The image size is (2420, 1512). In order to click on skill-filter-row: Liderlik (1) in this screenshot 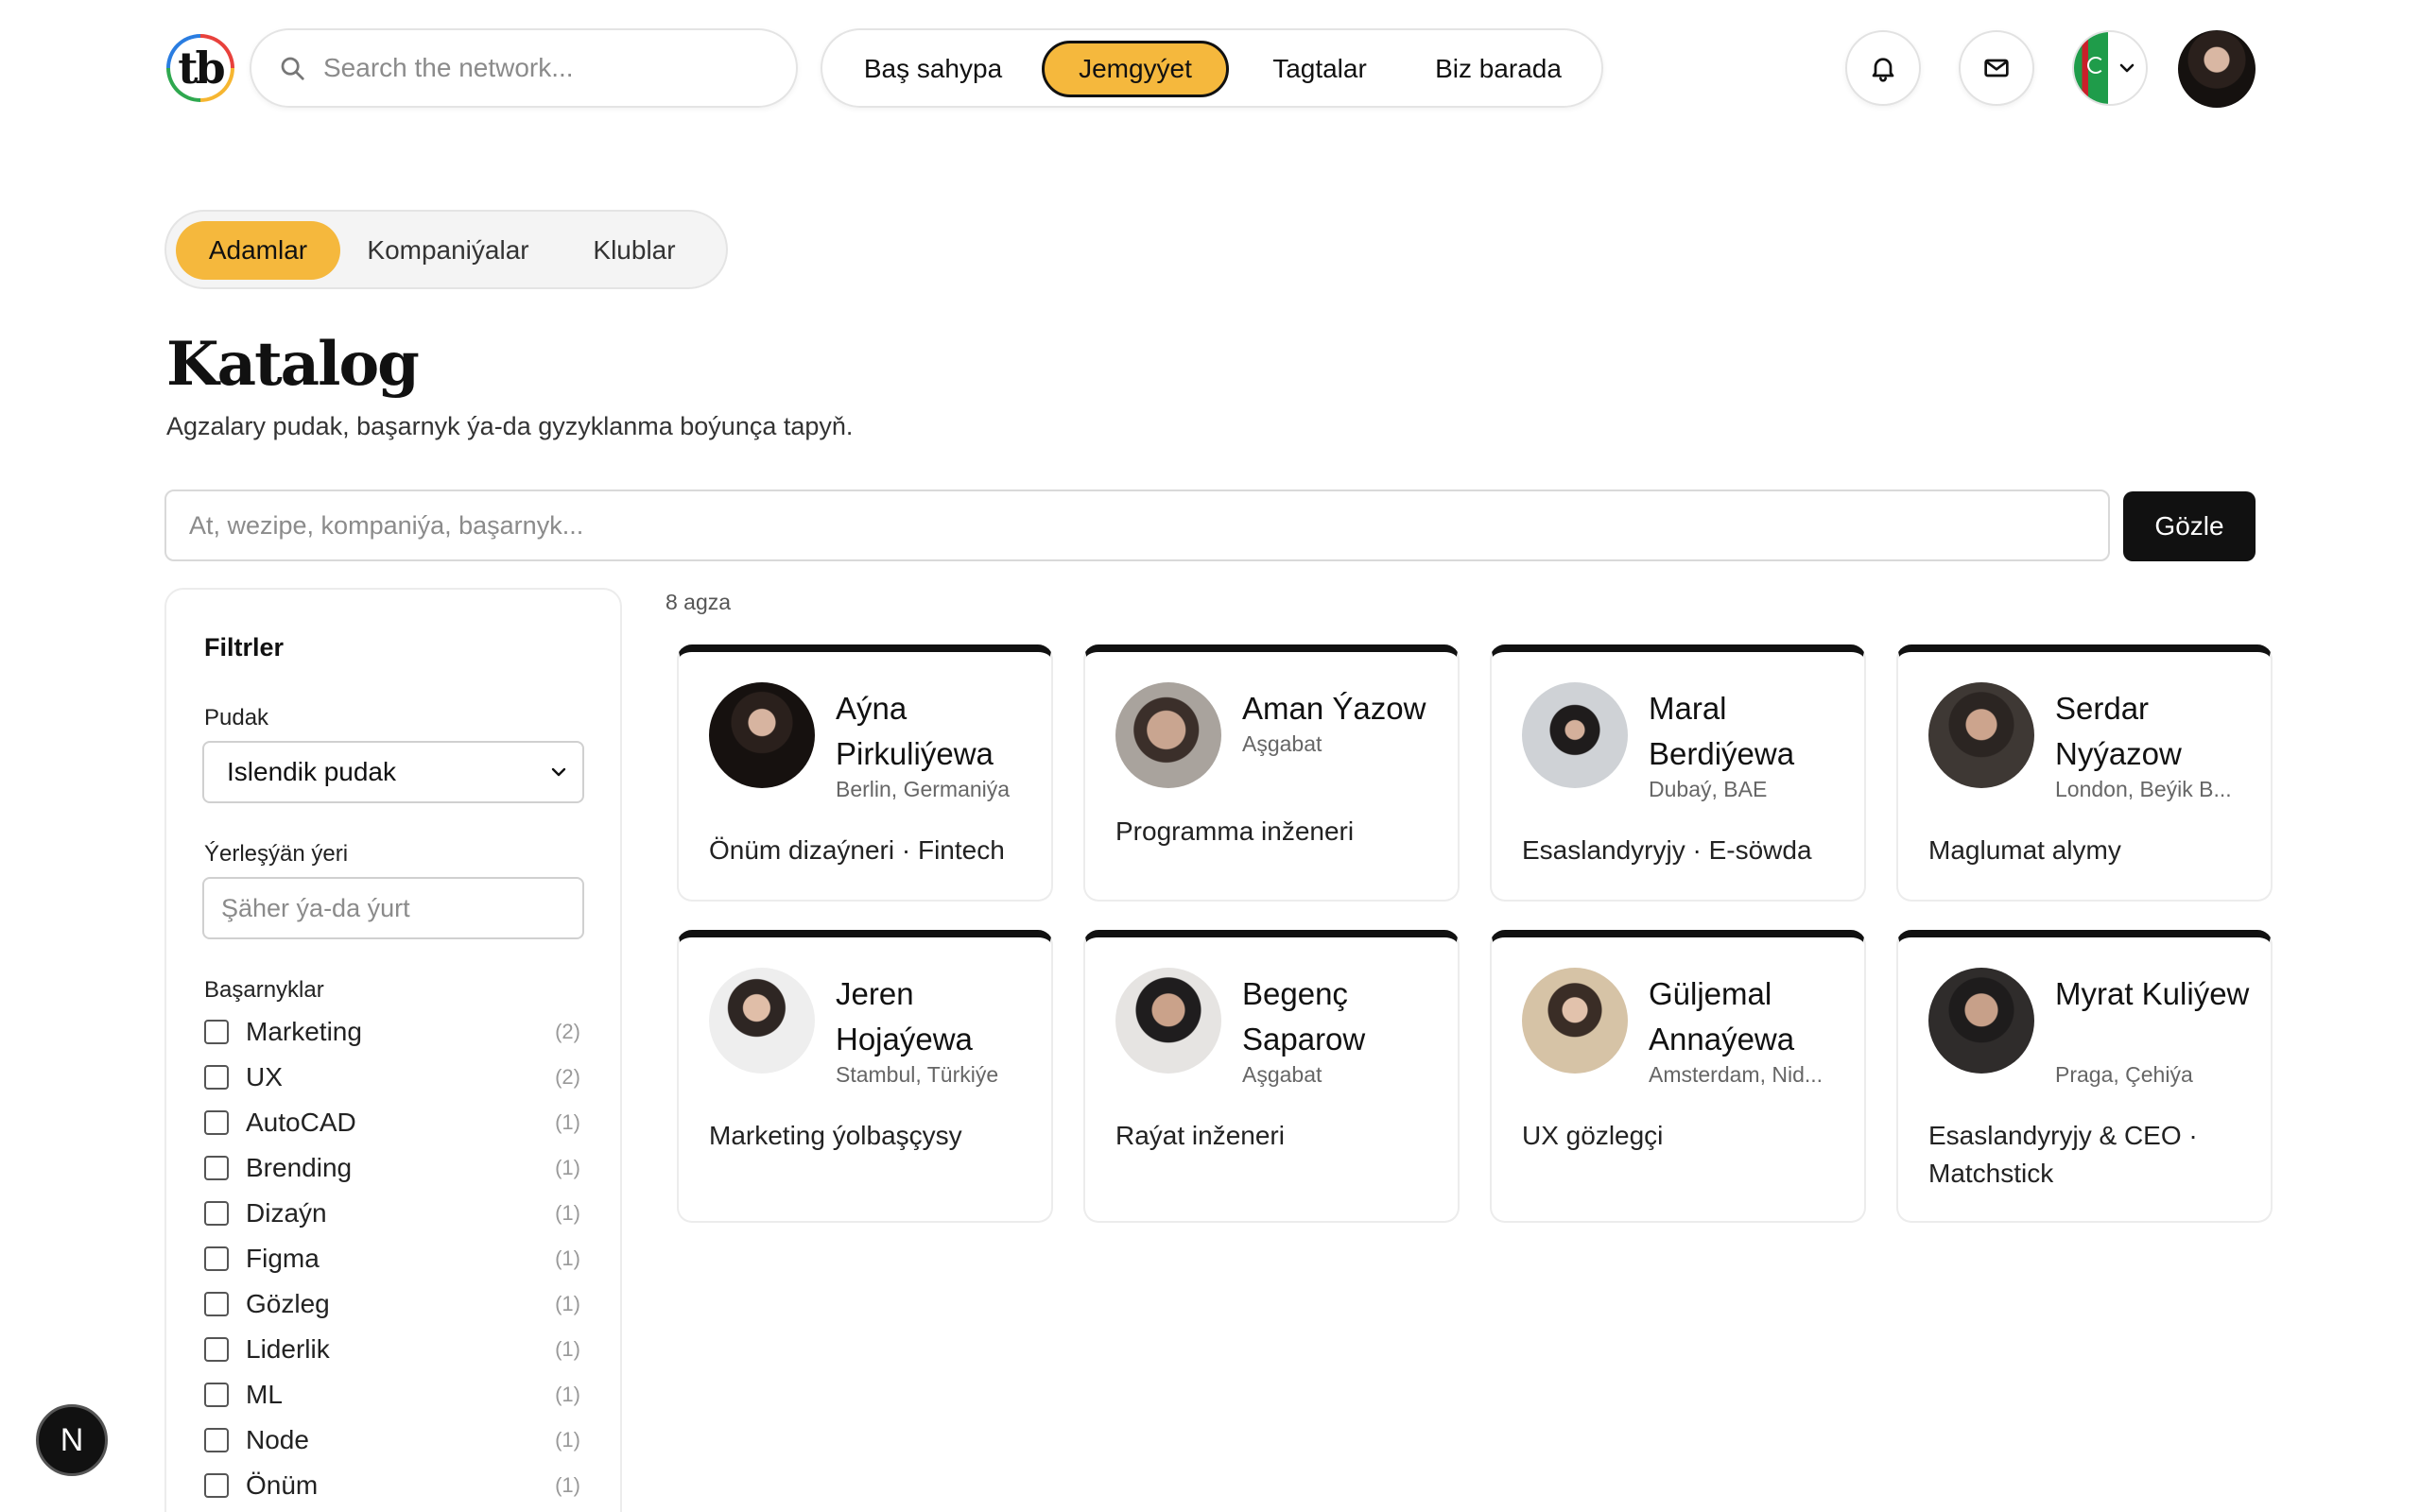, I will do `click(395, 1349)`.